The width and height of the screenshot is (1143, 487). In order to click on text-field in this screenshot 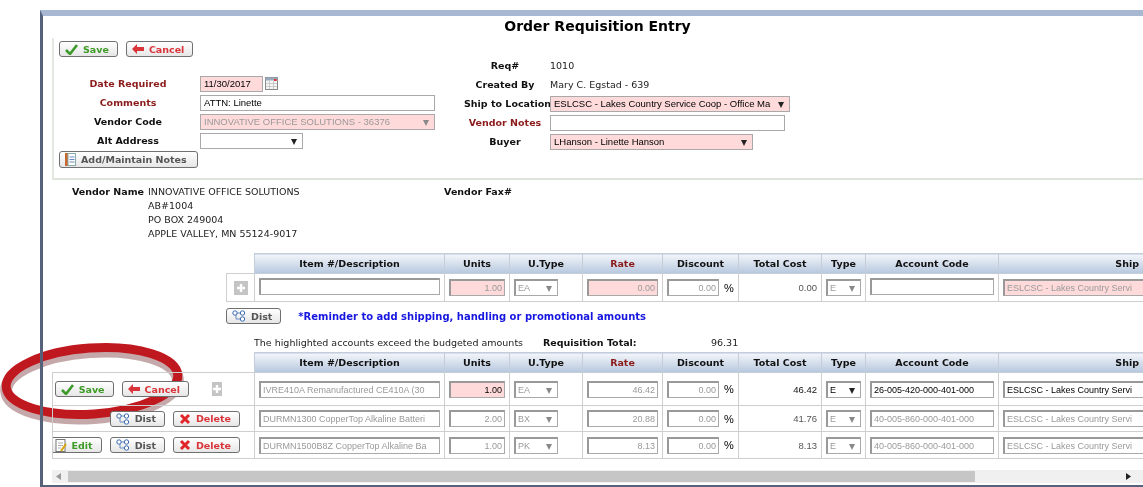, I will do `click(667, 122)`.